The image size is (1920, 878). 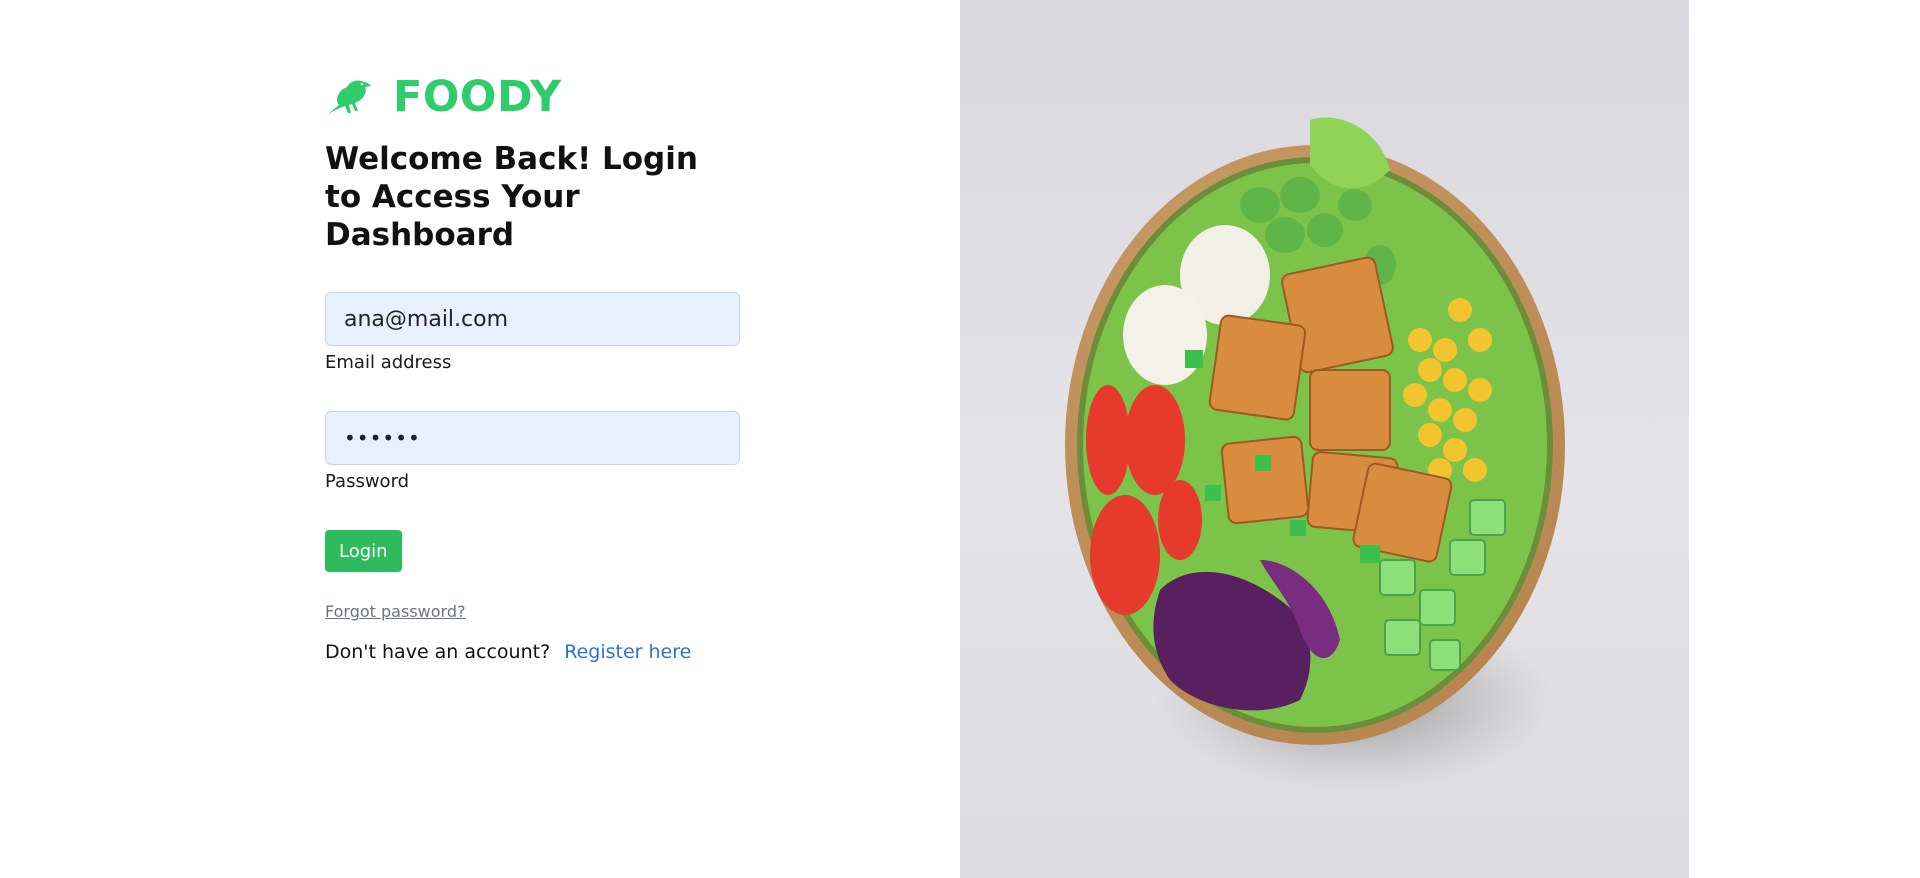 I want to click on password-group: •••••• Password, so click(x=535, y=451).